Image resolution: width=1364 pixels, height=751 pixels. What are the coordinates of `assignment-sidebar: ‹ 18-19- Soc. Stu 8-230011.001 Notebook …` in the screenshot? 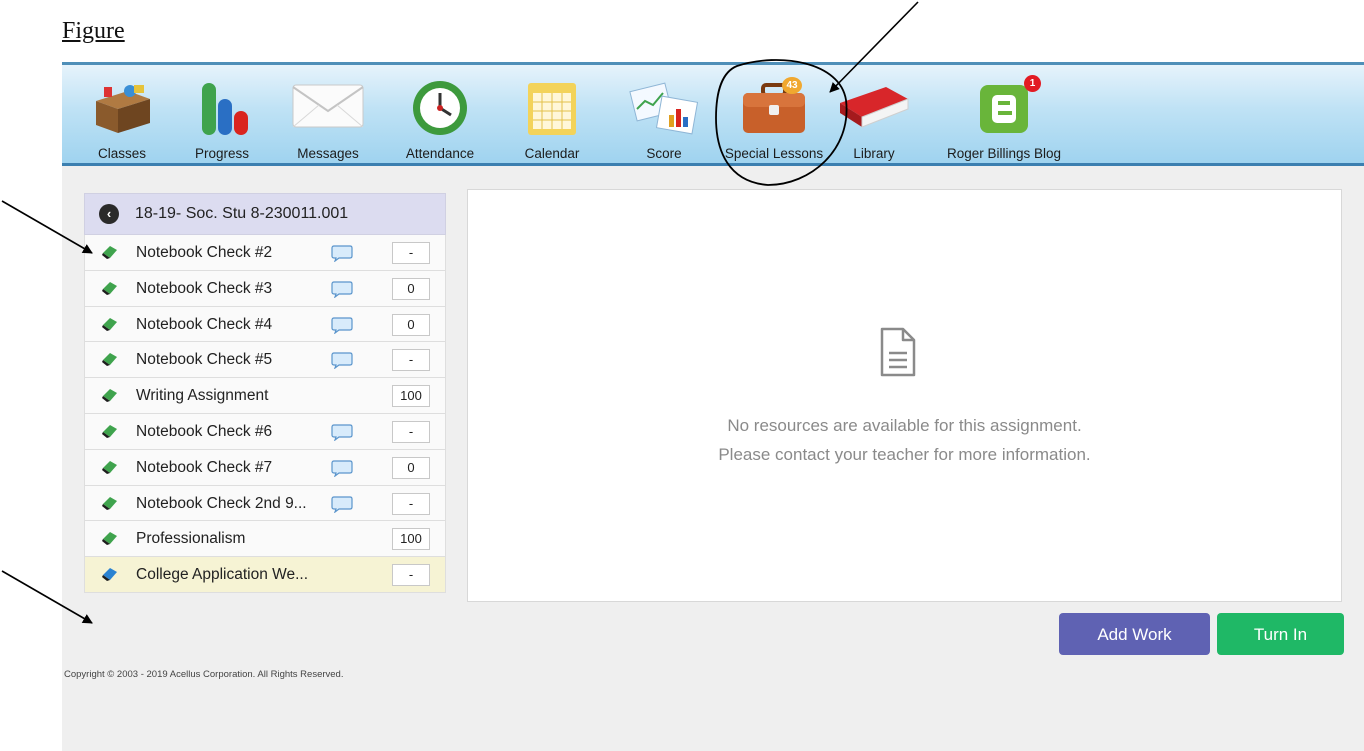 It's located at (265, 393).